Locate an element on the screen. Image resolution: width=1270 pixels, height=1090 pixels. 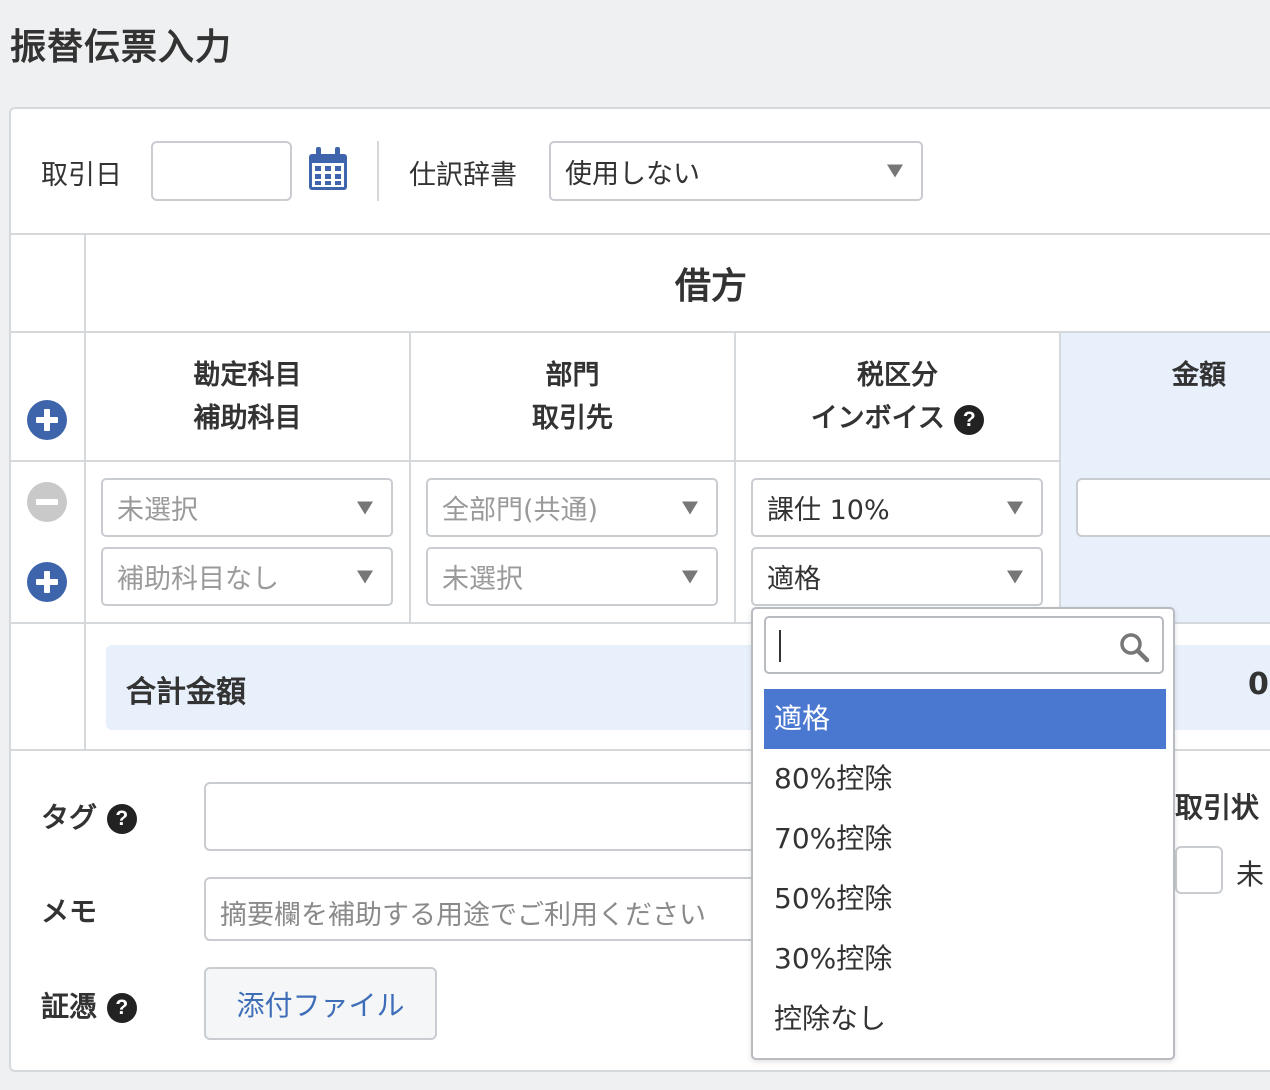
sub-account-select-value: 補助科目なし is located at coordinates (198, 579).